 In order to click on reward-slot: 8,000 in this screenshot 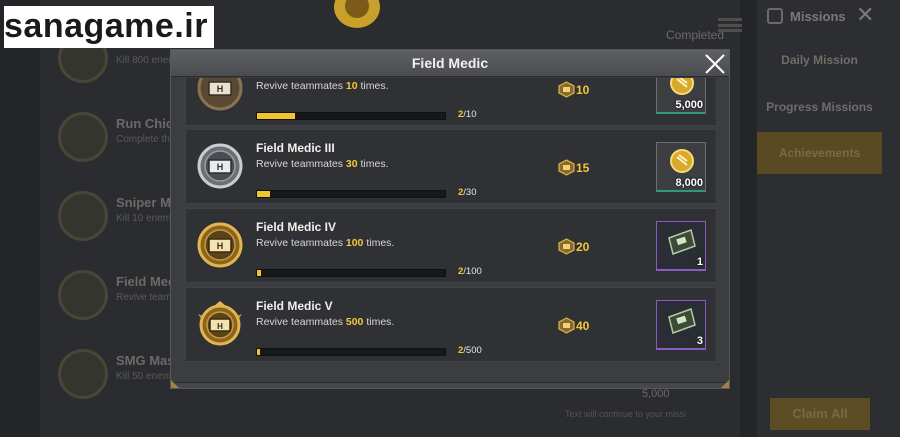, I will do `click(681, 167)`.